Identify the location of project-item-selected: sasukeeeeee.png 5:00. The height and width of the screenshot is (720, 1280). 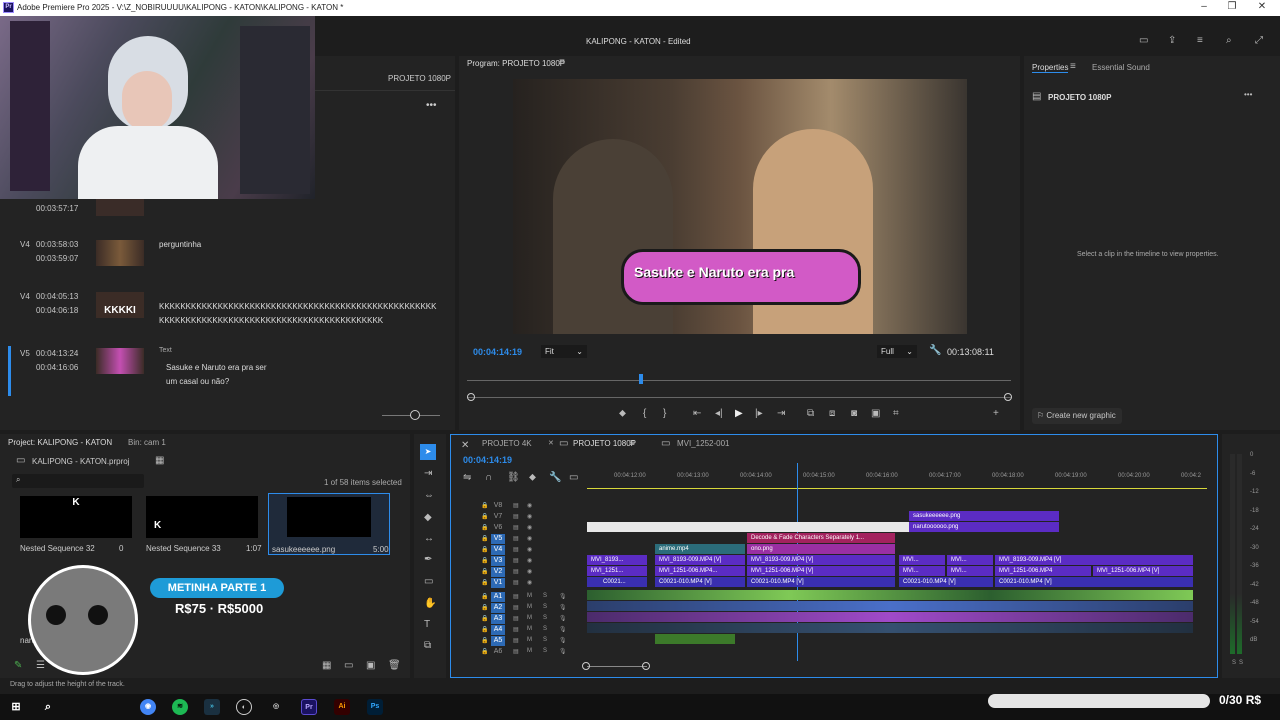
(329, 524).